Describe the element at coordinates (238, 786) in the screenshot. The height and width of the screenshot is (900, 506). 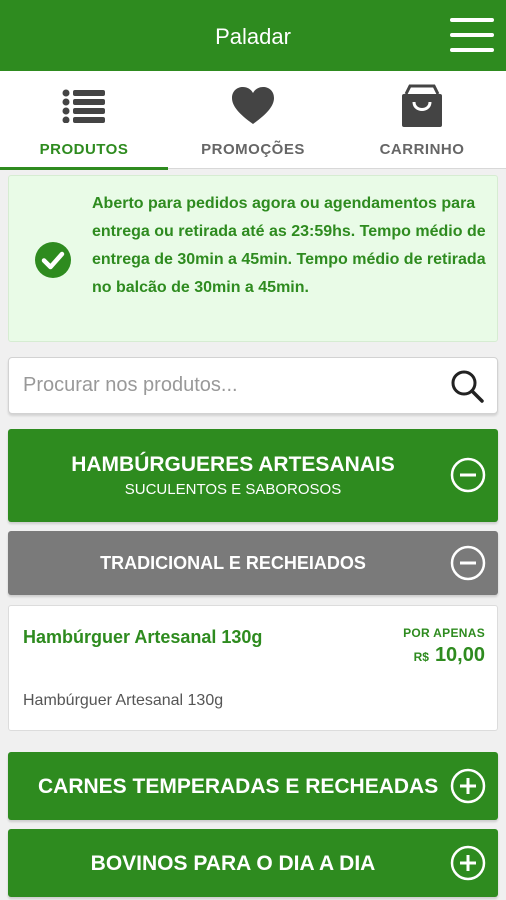
I see `category-title: CARNES TEMPERADAS E RECHEADAS` at that location.